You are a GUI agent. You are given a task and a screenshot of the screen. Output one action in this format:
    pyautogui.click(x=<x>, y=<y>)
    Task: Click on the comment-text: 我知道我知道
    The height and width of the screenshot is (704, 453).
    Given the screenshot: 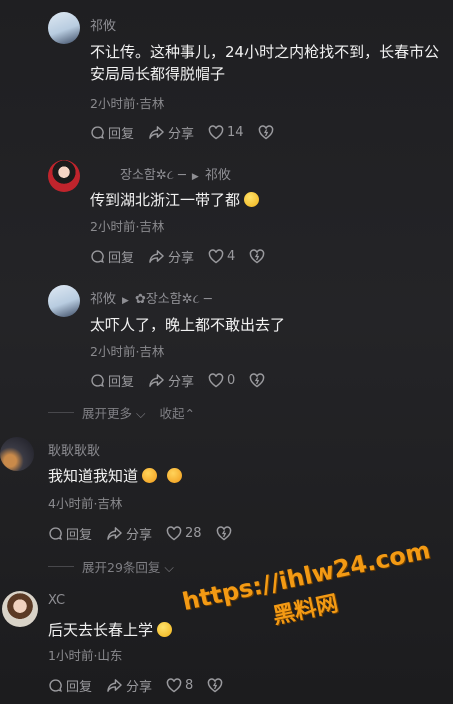 What is the action you would take?
    pyautogui.click(x=115, y=476)
    